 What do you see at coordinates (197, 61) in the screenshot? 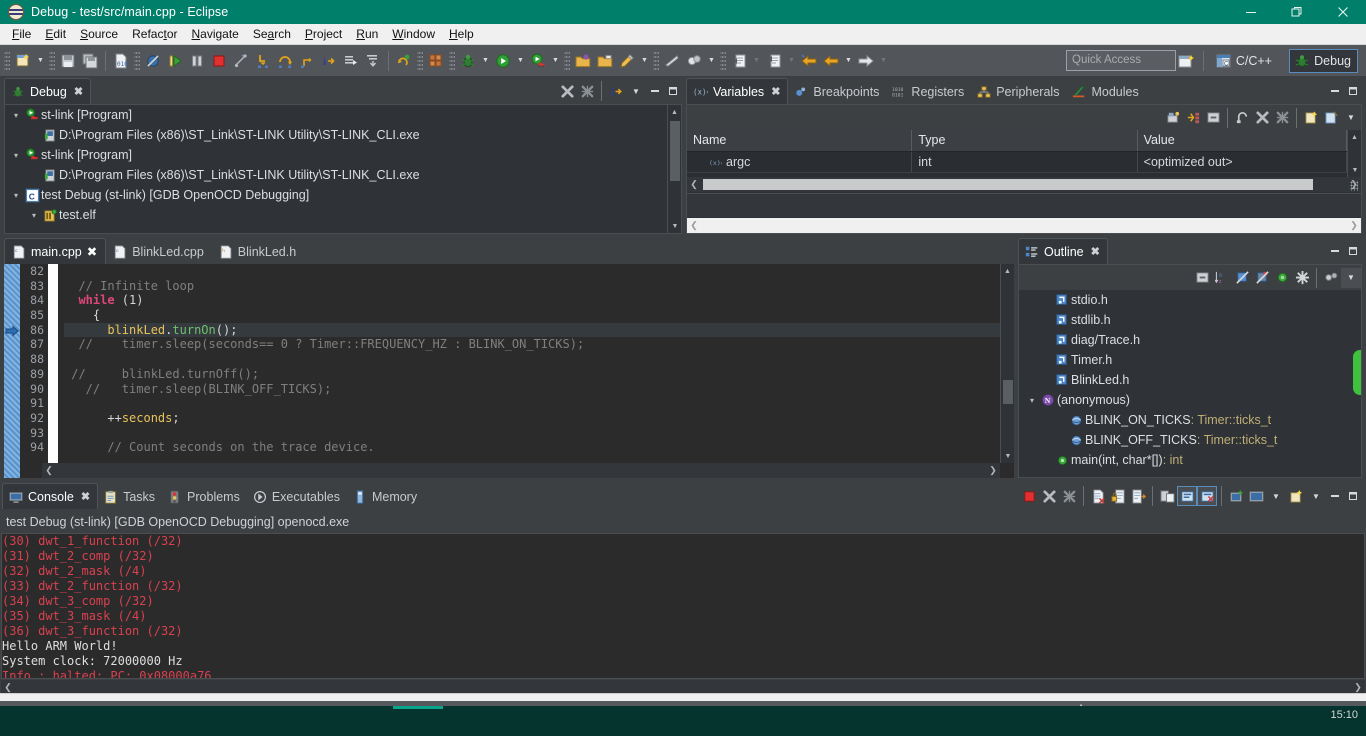
I see `suspend-icon` at bounding box center [197, 61].